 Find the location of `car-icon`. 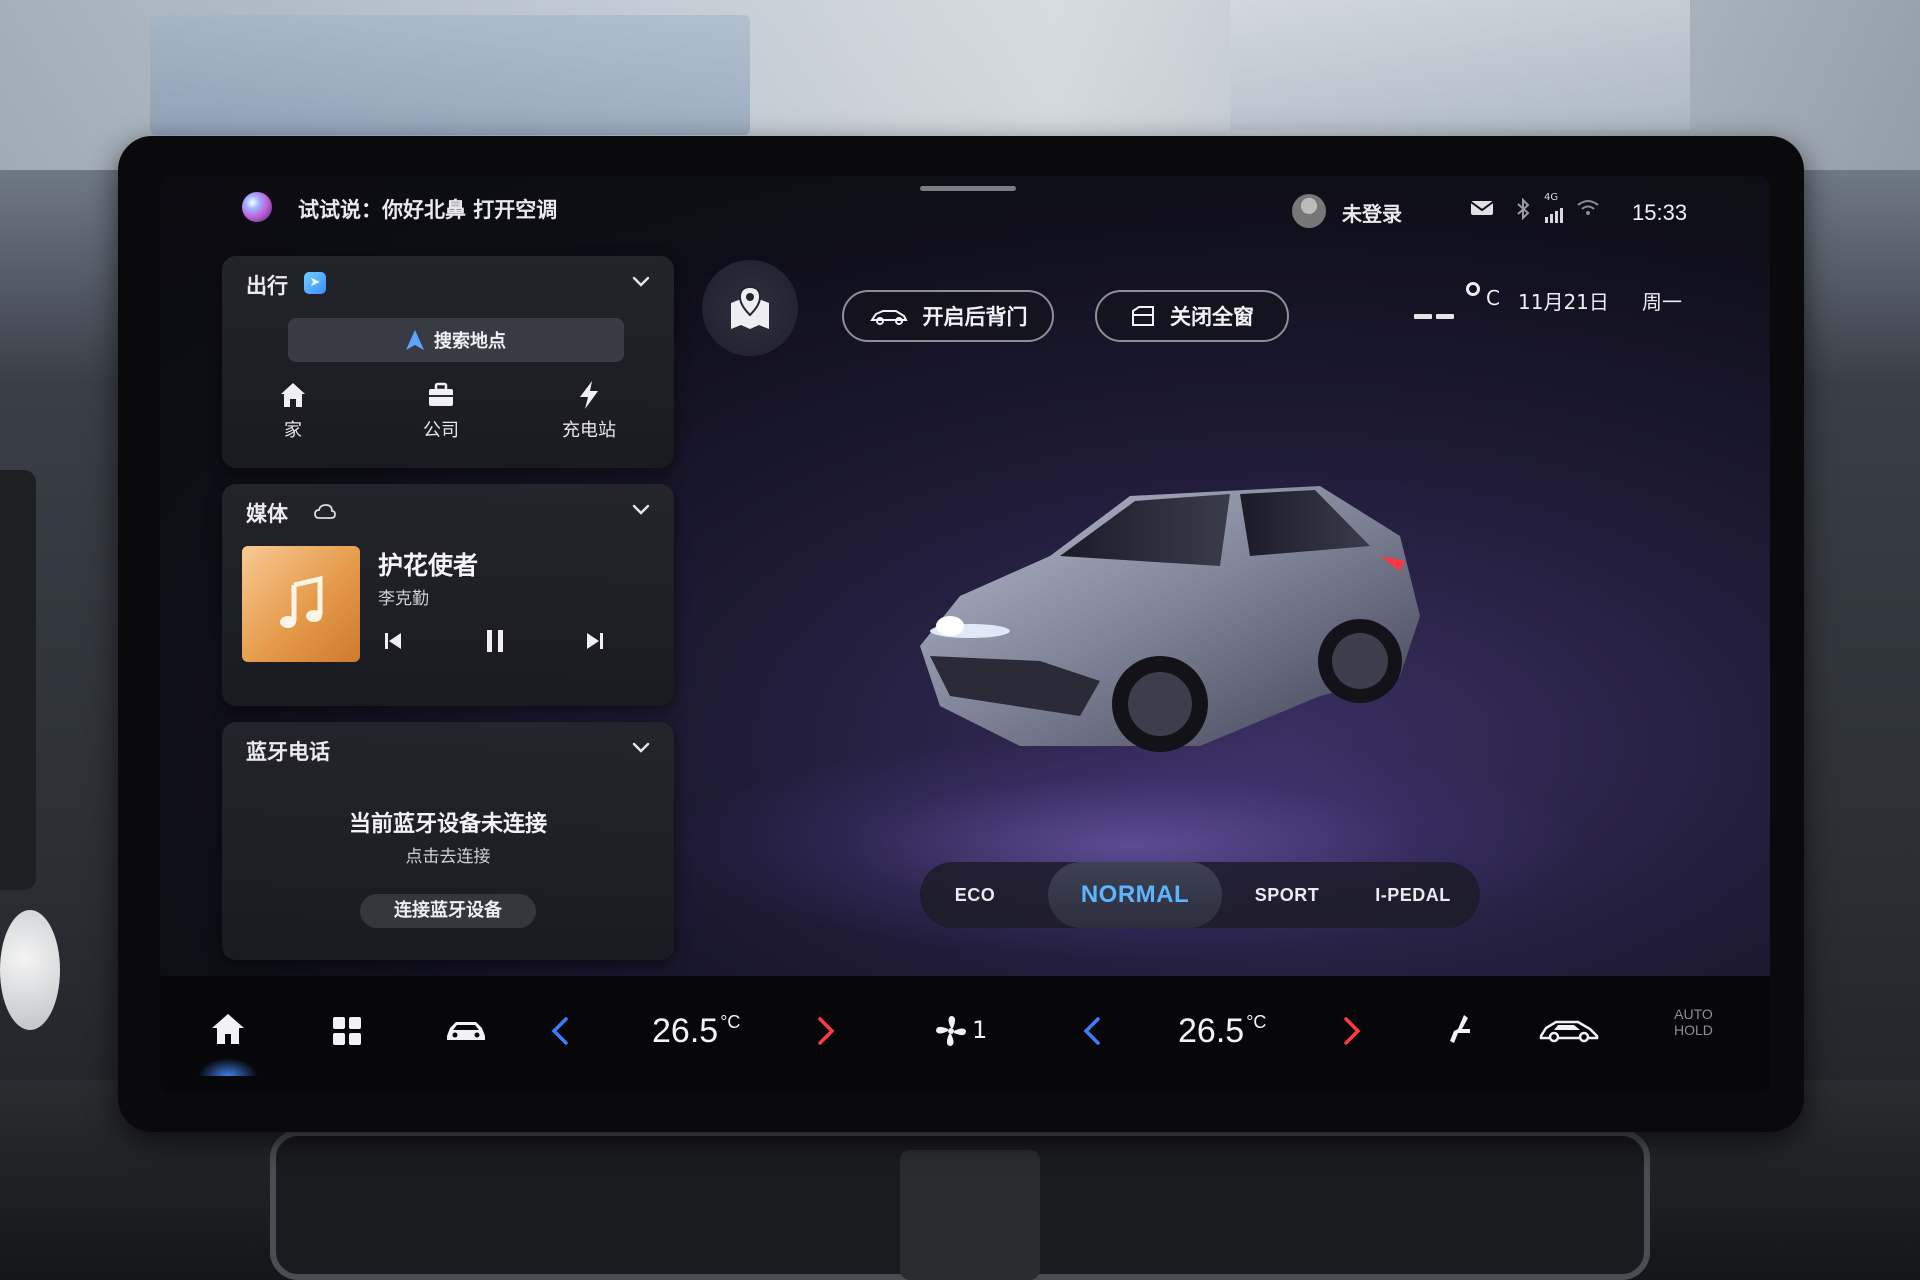

car-icon is located at coordinates (466, 1031).